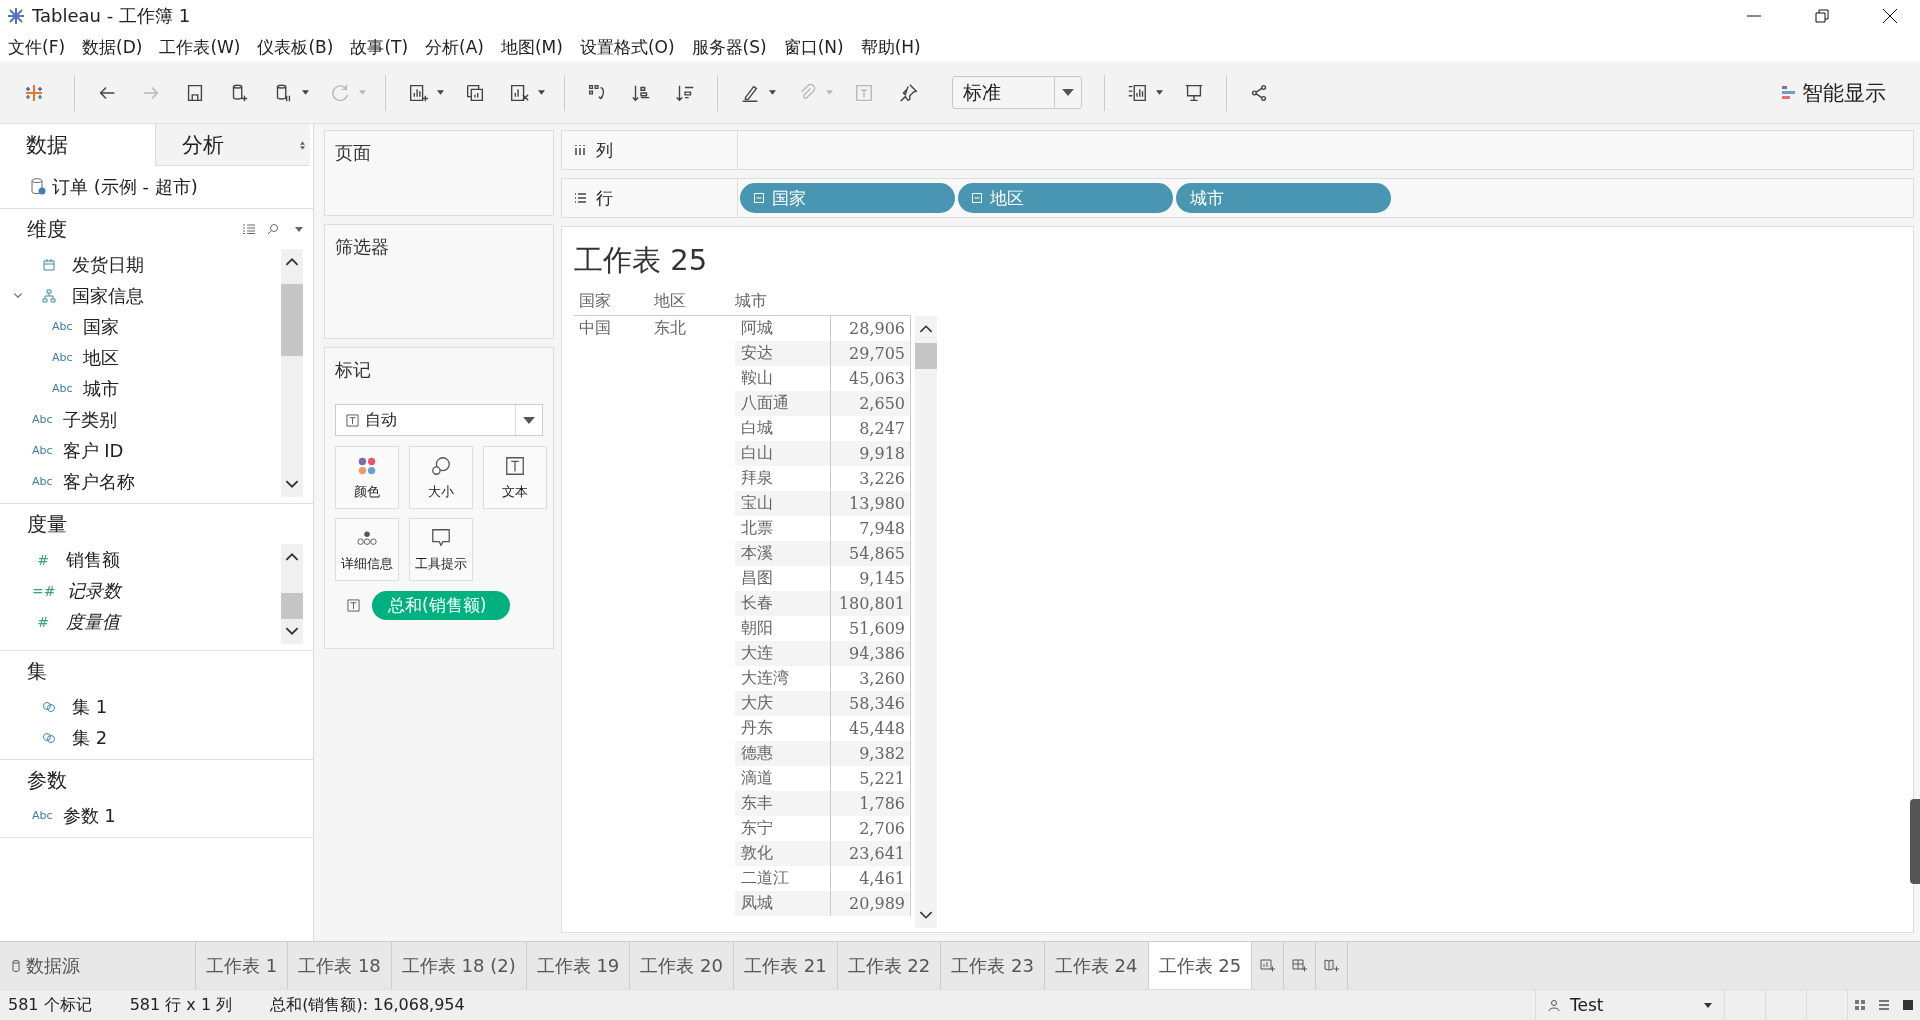 The height and width of the screenshot is (1020, 1920). I want to click on close-icon, so click(1890, 16).